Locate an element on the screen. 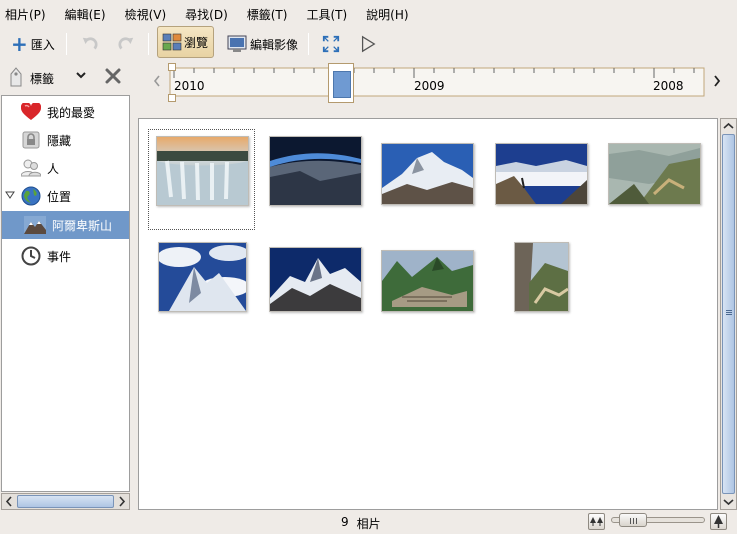  sidebar-horizontal-scrollbar is located at coordinates (65, 501).